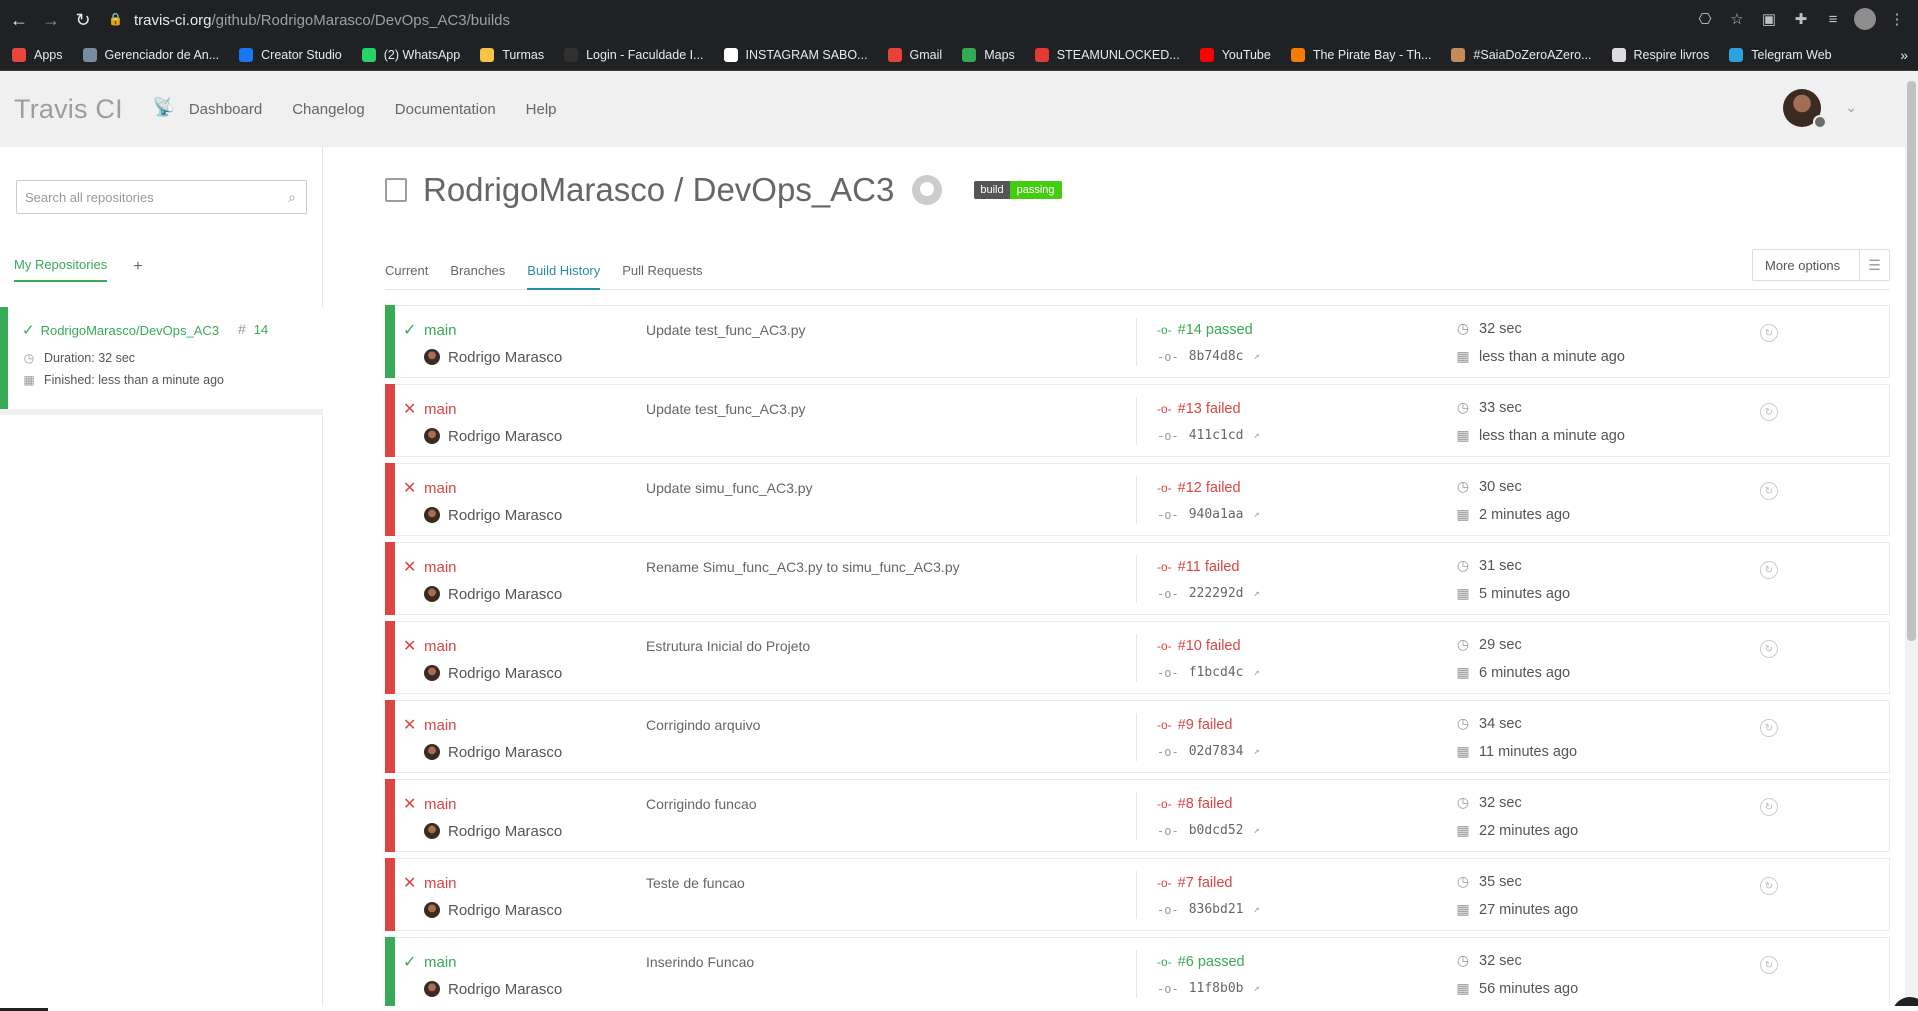  Describe the element at coordinates (662, 270) in the screenshot. I see `tab-pull-requests: Pull Requests` at that location.